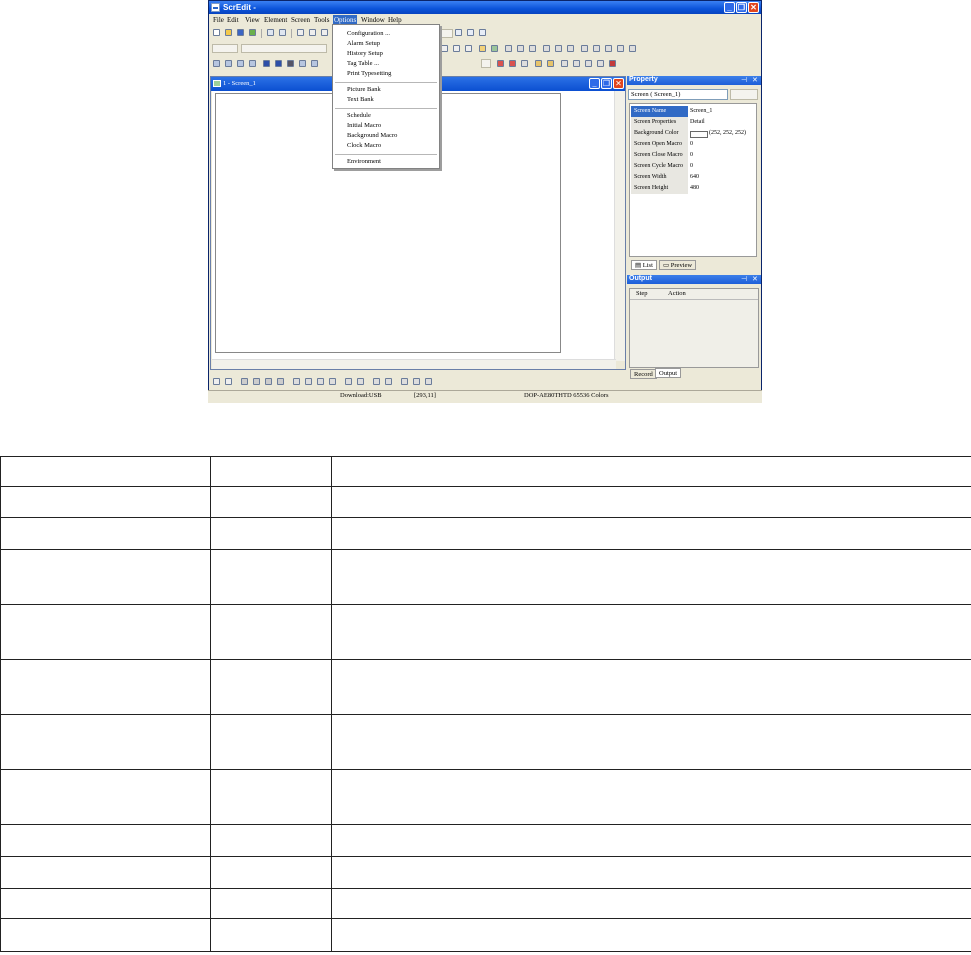 Image resolution: width=971 pixels, height=955 pixels. I want to click on property-row: Screen Close Macro 0, so click(693, 155).